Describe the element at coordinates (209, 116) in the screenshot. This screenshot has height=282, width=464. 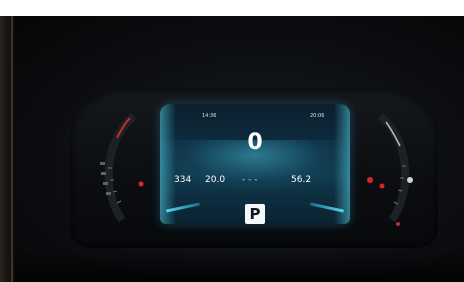
I see `time-left: 14:36` at that location.